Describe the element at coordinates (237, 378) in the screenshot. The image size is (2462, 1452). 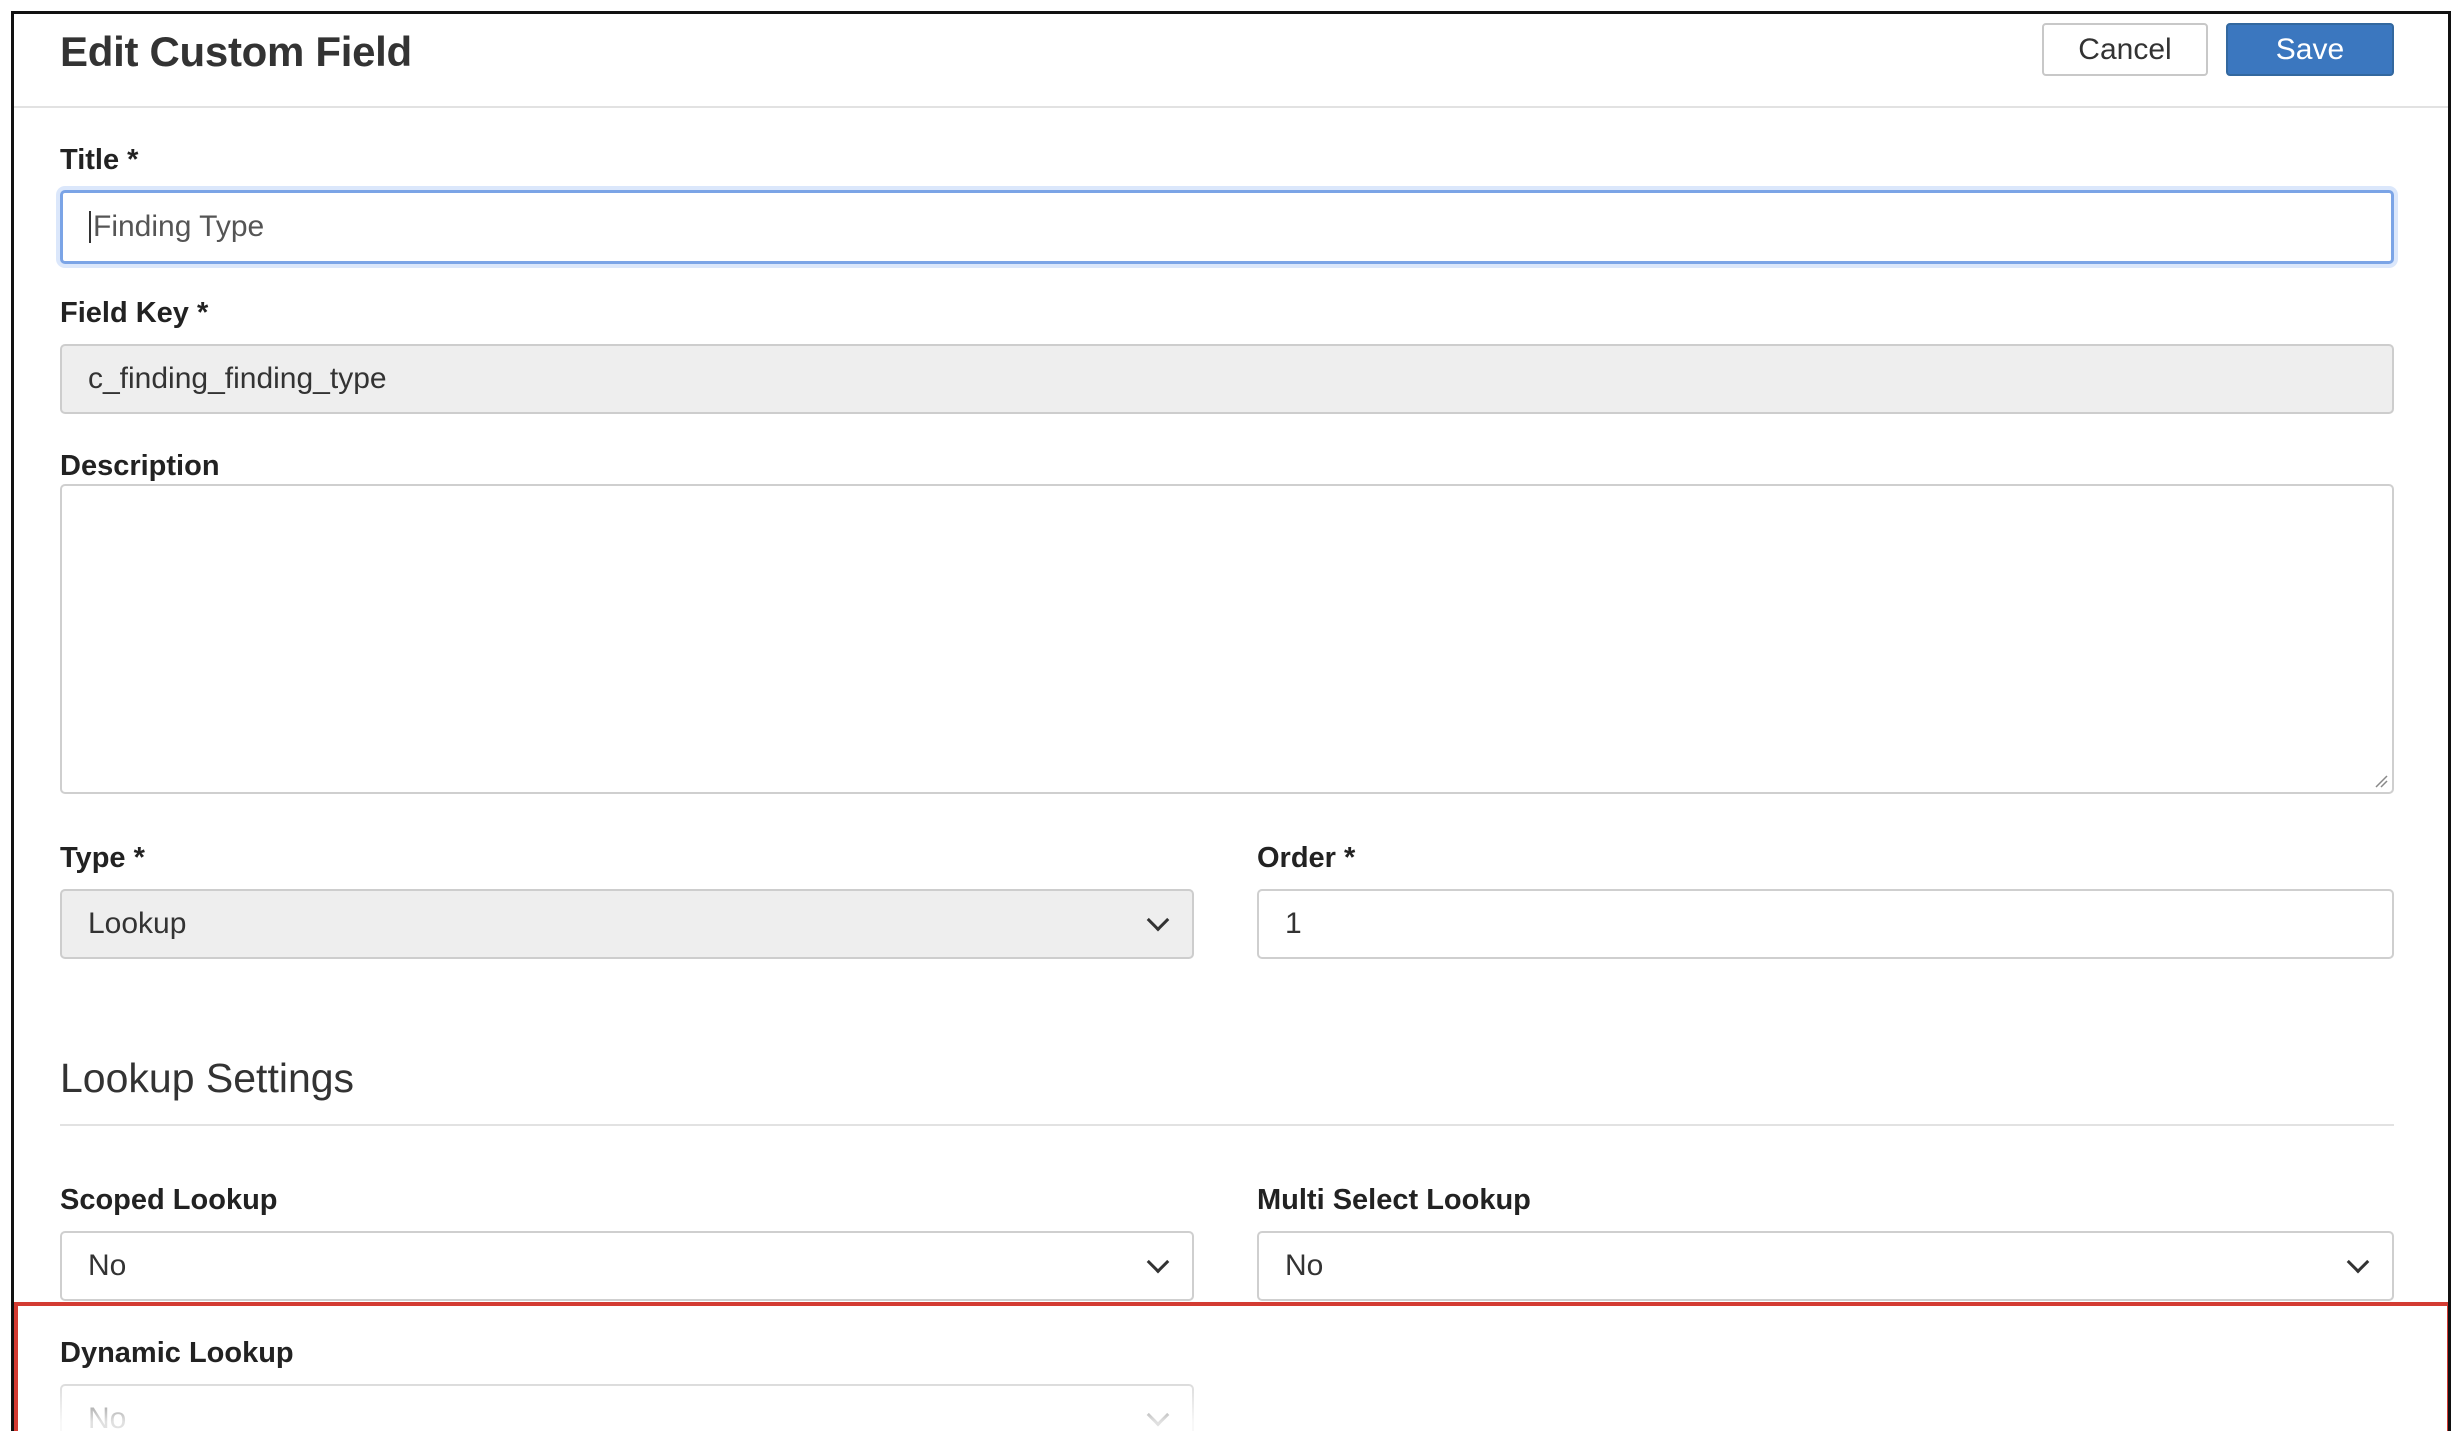
I see `field-key-value: c_finding_finding_type` at that location.